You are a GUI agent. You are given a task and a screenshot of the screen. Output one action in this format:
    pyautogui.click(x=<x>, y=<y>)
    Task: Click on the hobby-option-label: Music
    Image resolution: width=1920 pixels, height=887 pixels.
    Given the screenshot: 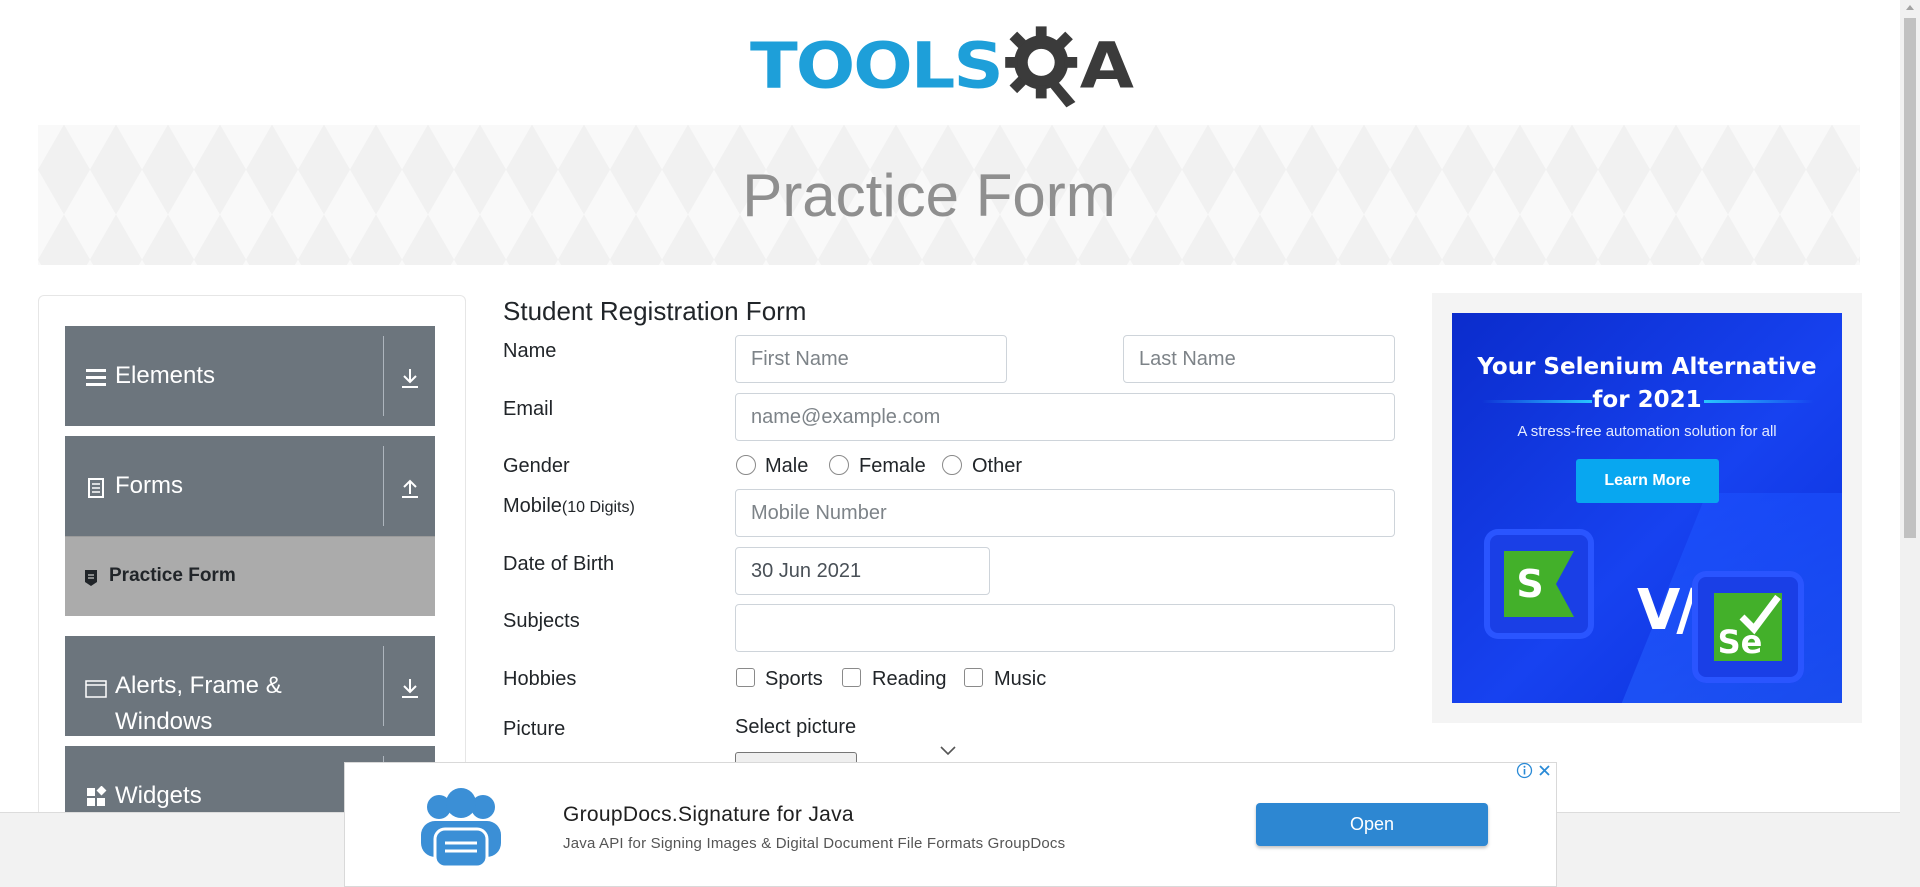 What is the action you would take?
    pyautogui.click(x=1020, y=679)
    